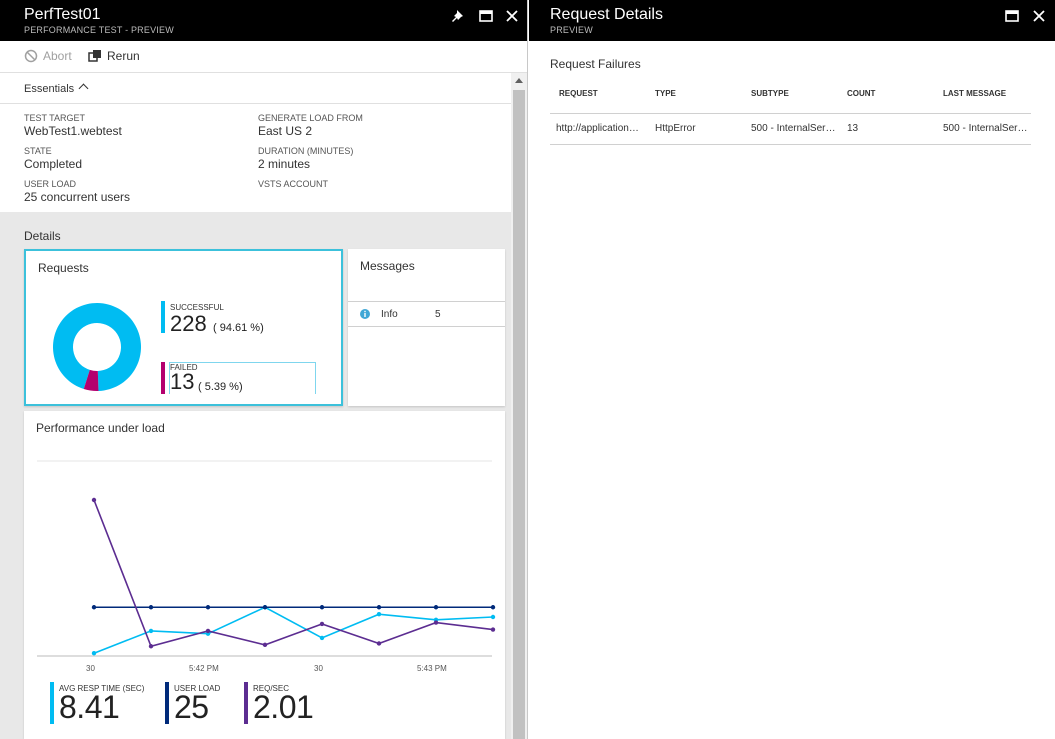 This screenshot has width=1055, height=739. Describe the element at coordinates (438, 314) in the screenshot. I see `message-count: 5` at that location.